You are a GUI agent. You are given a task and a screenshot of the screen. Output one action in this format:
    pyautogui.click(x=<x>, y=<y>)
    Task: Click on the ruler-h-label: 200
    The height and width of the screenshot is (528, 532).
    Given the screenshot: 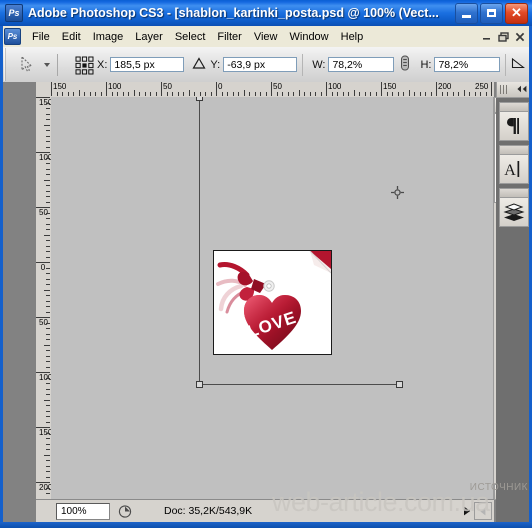 What is the action you would take?
    pyautogui.click(x=445, y=86)
    